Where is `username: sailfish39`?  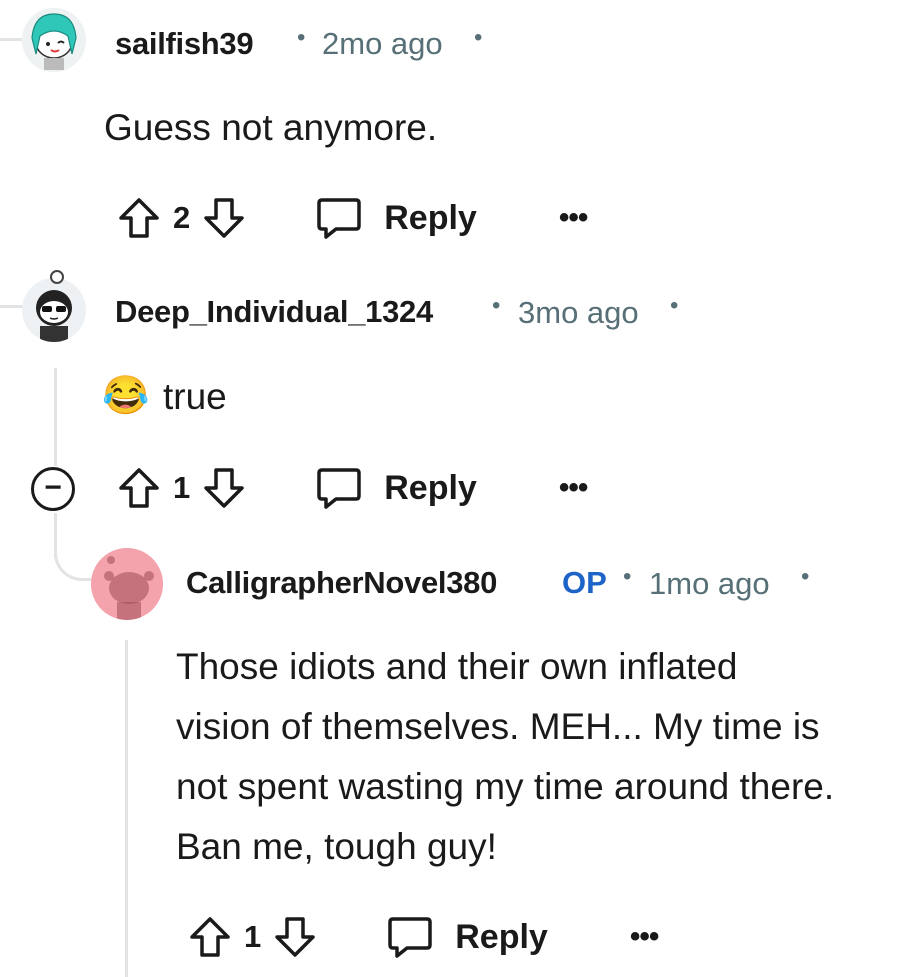 username: sailfish39 is located at coordinates (184, 44).